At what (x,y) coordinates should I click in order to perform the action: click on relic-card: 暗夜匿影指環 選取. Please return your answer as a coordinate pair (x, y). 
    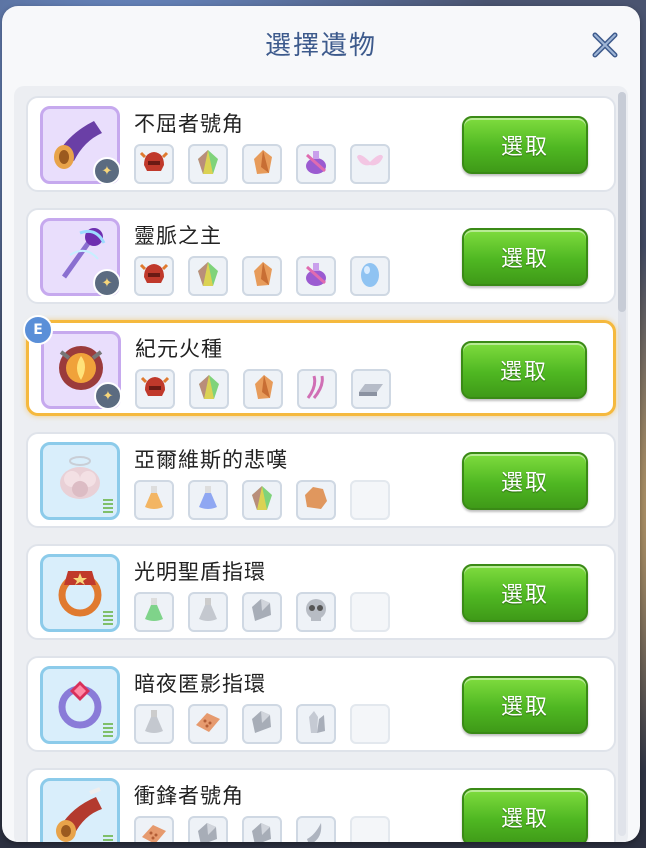
    Looking at the image, I should click on (321, 704).